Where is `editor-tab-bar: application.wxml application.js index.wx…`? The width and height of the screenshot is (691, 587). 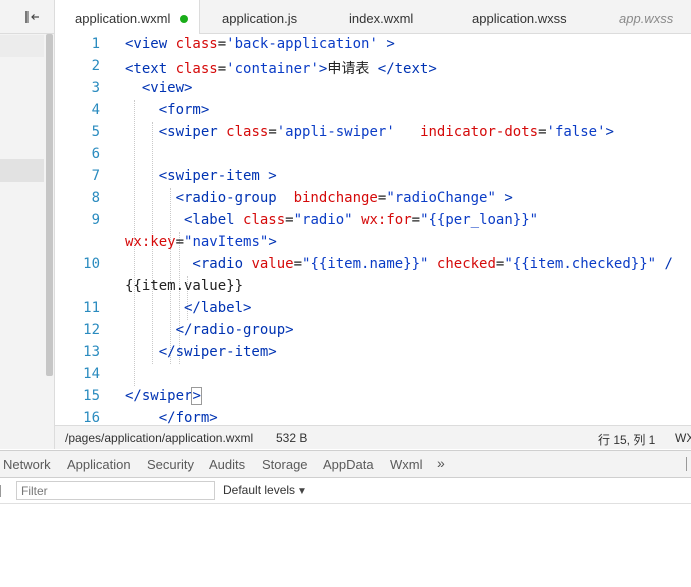
editor-tab-bar: application.wxml application.js index.wx… is located at coordinates (373, 17).